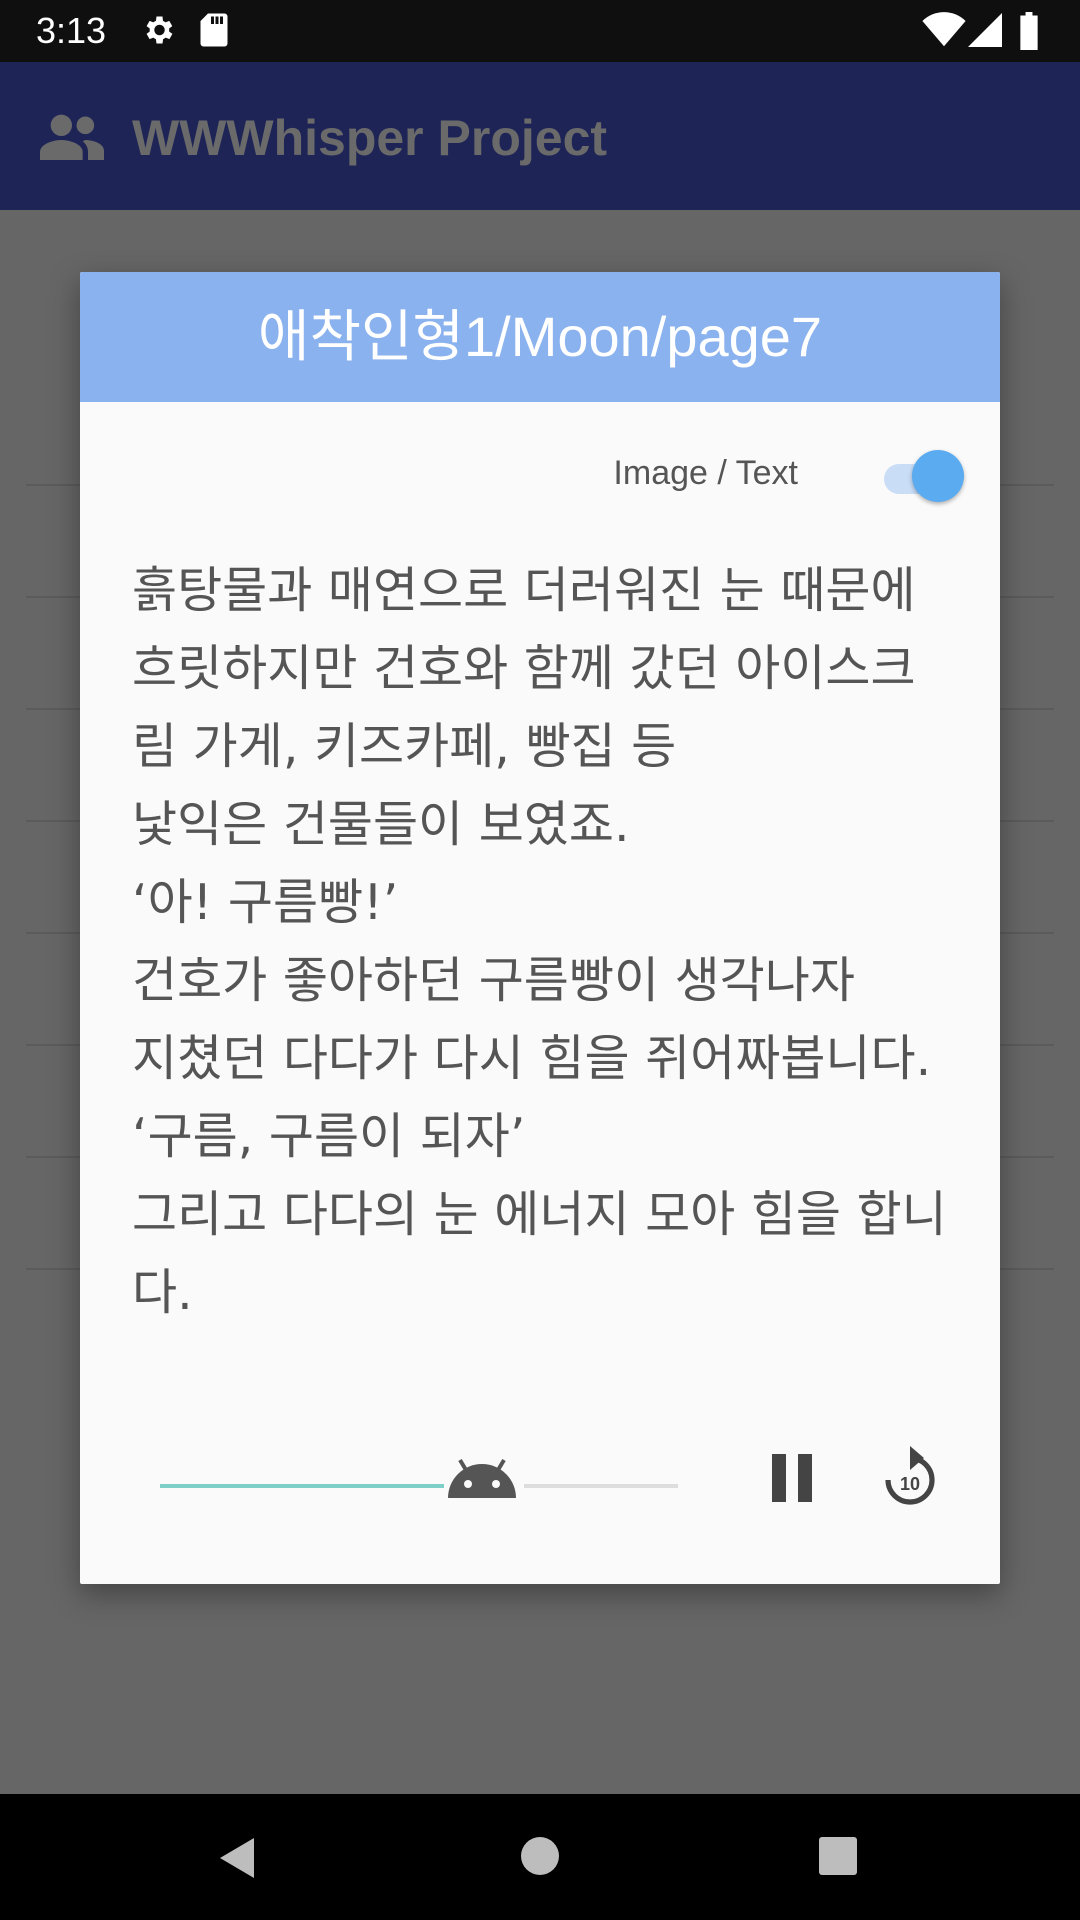 Image resolution: width=1080 pixels, height=1920 pixels. I want to click on image-text-toggle-row: Image / Text, so click(764, 472).